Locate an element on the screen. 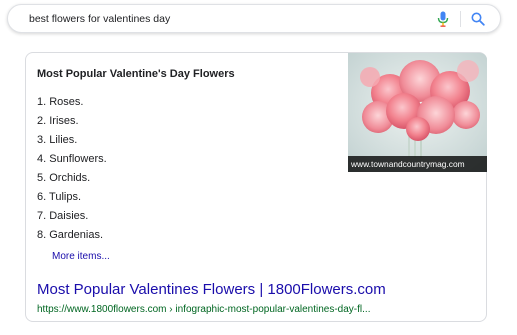  list-item: 5. Orchids. is located at coordinates (64, 178).